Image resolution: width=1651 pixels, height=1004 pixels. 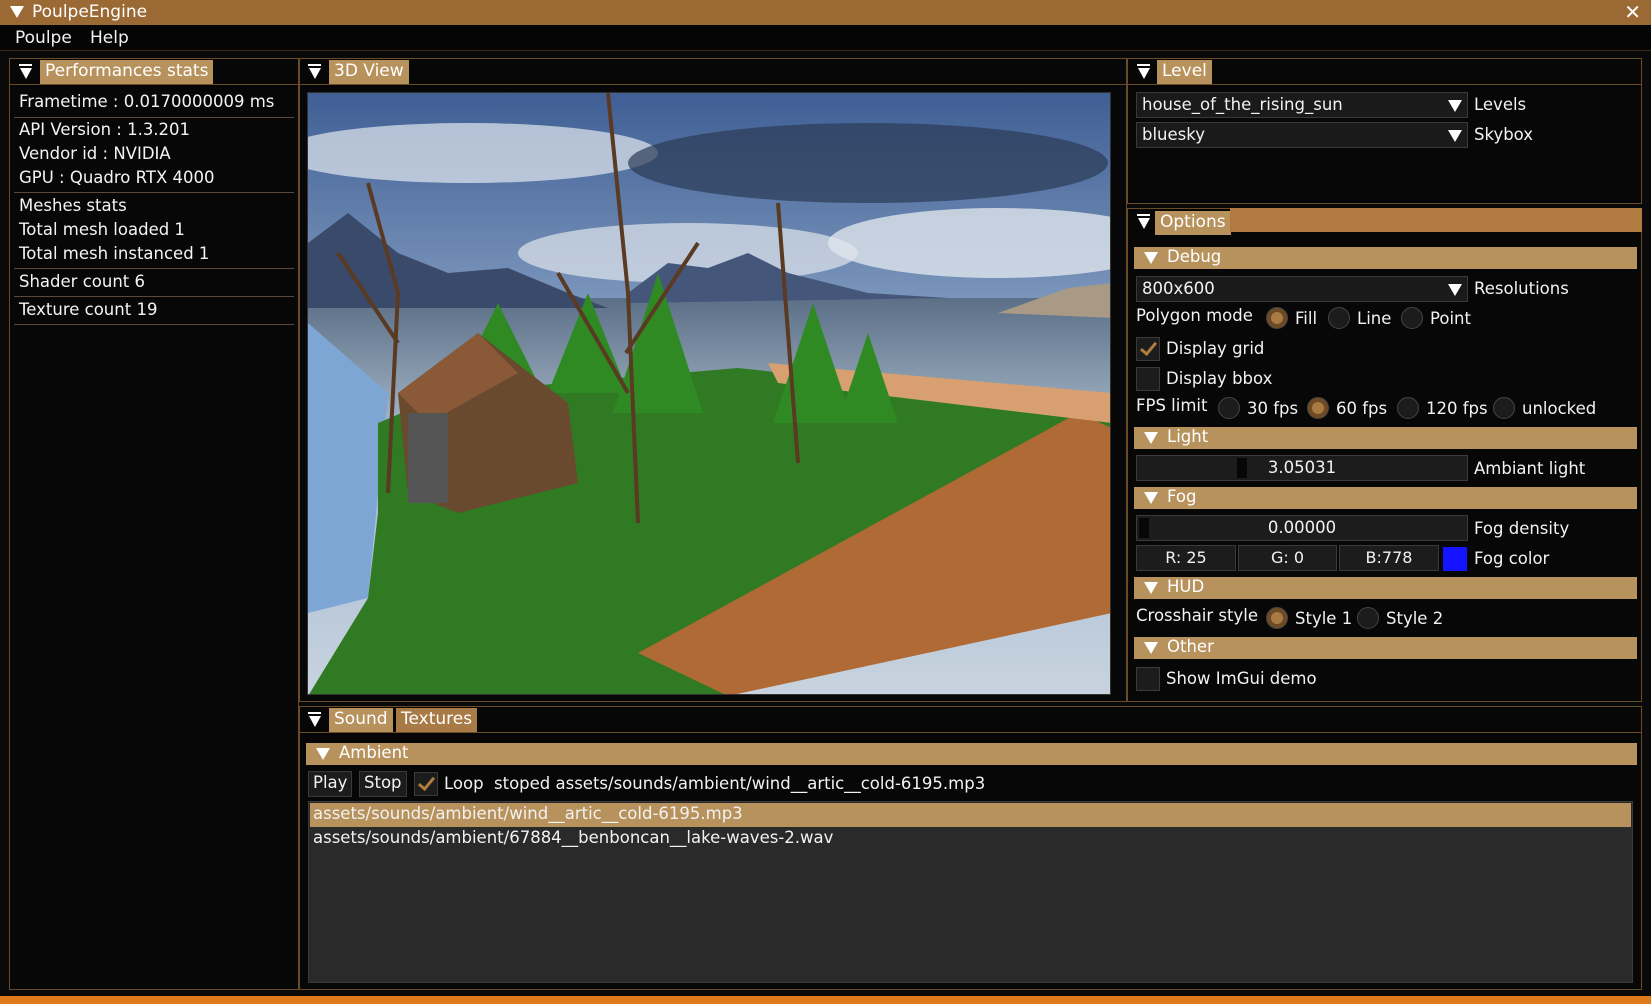 I want to click on fog-density-label: Fog density, so click(x=1522, y=528).